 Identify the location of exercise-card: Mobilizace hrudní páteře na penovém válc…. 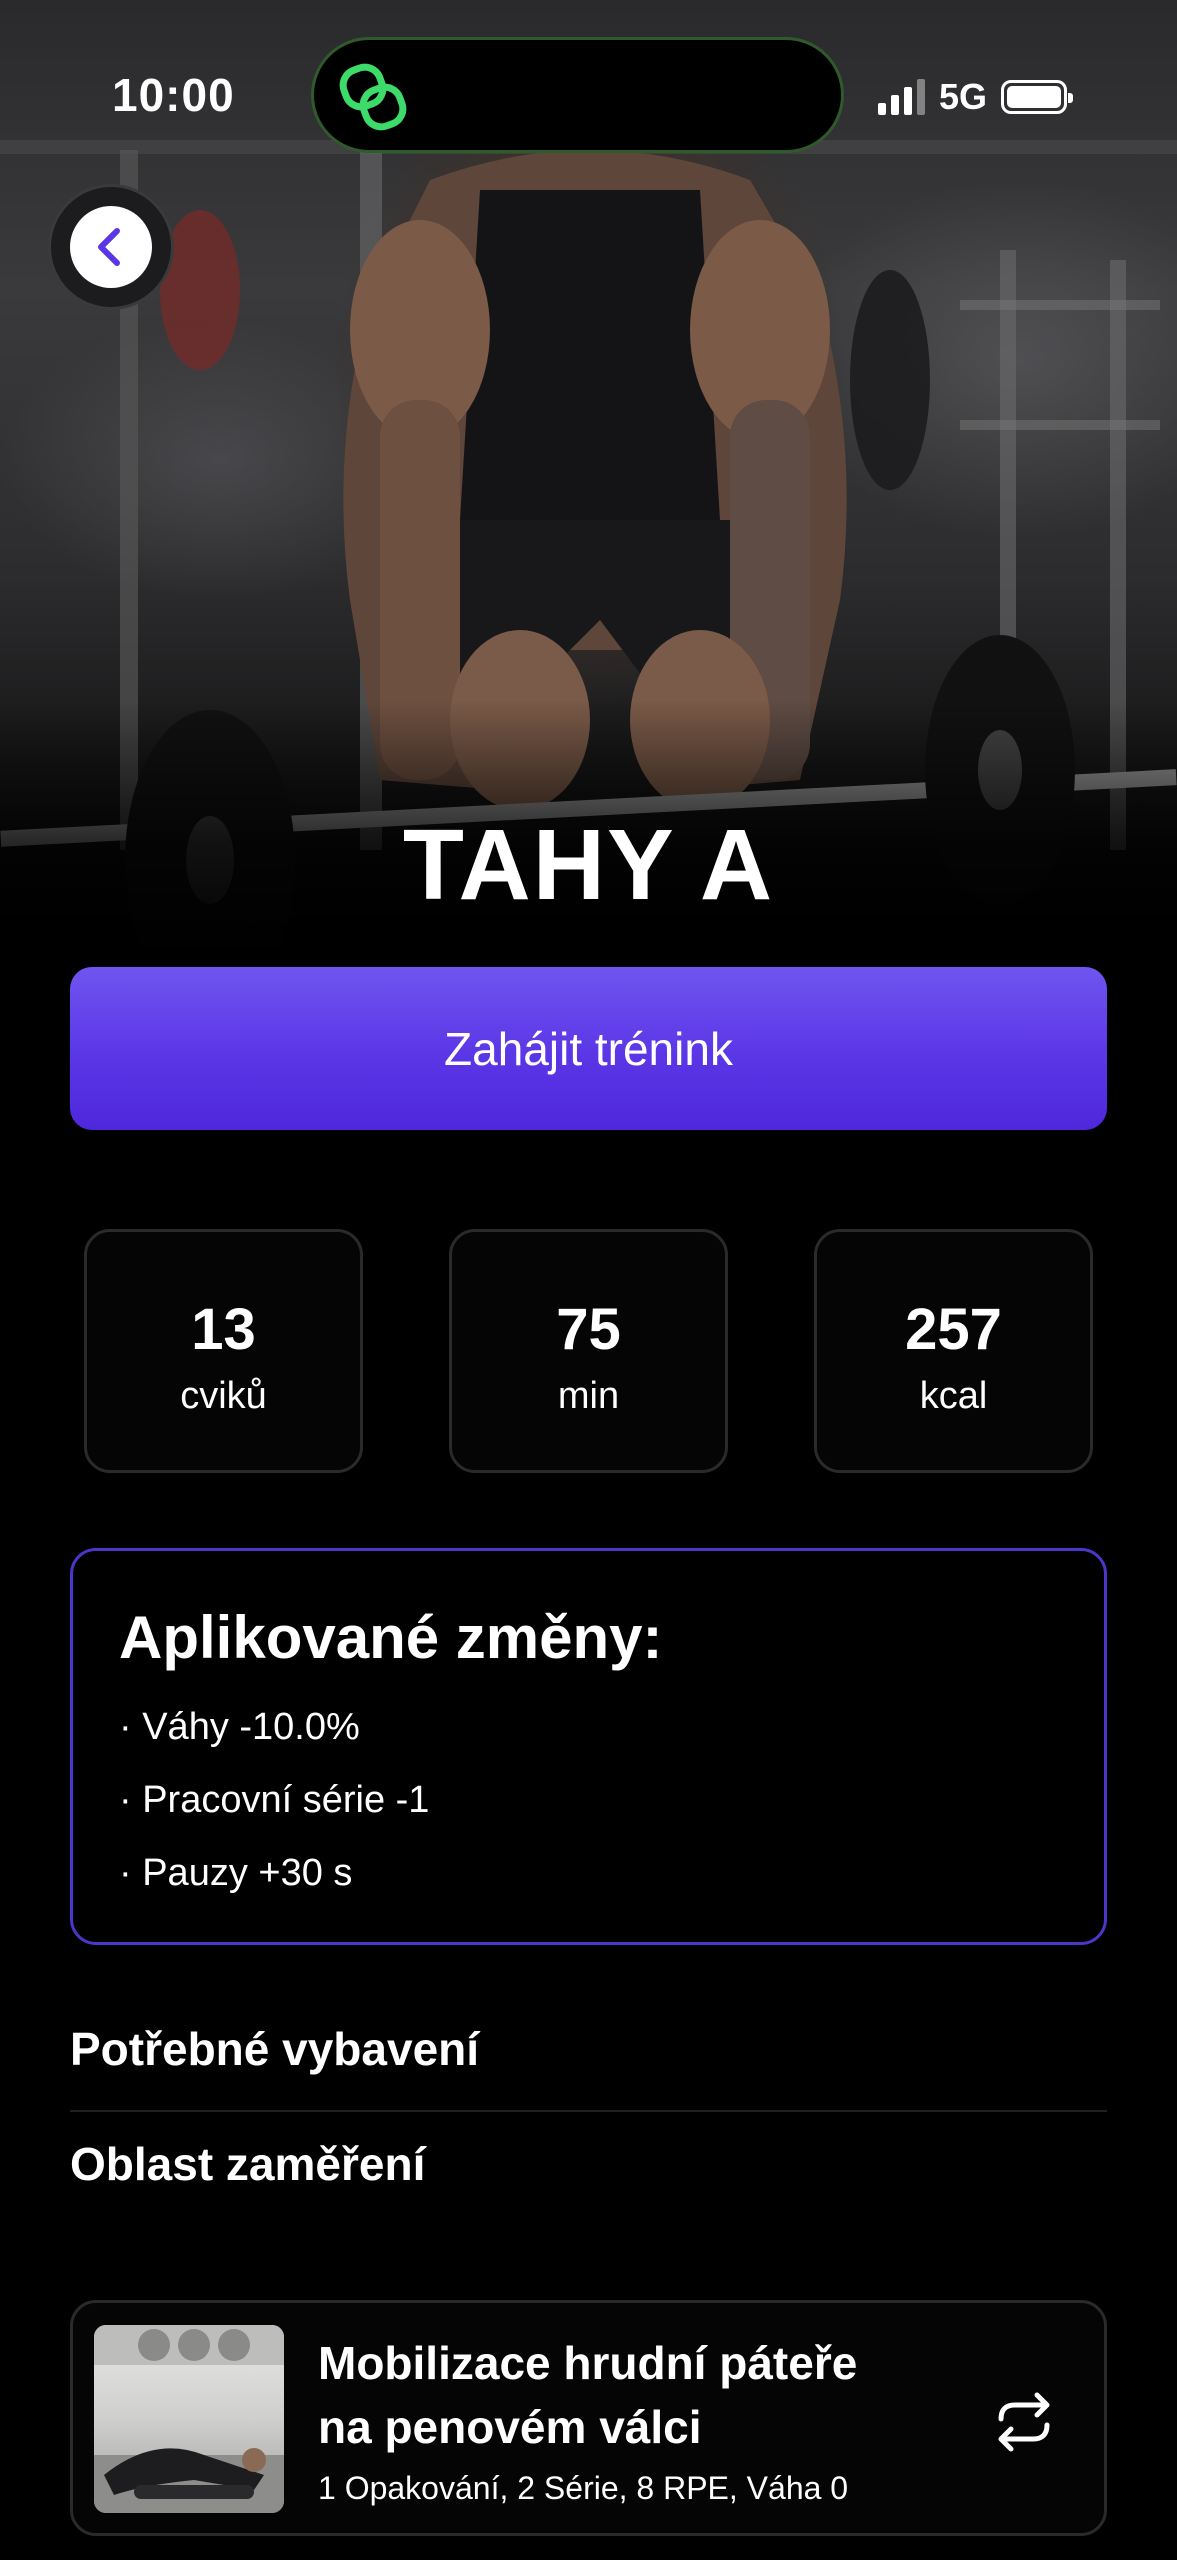
(588, 2418).